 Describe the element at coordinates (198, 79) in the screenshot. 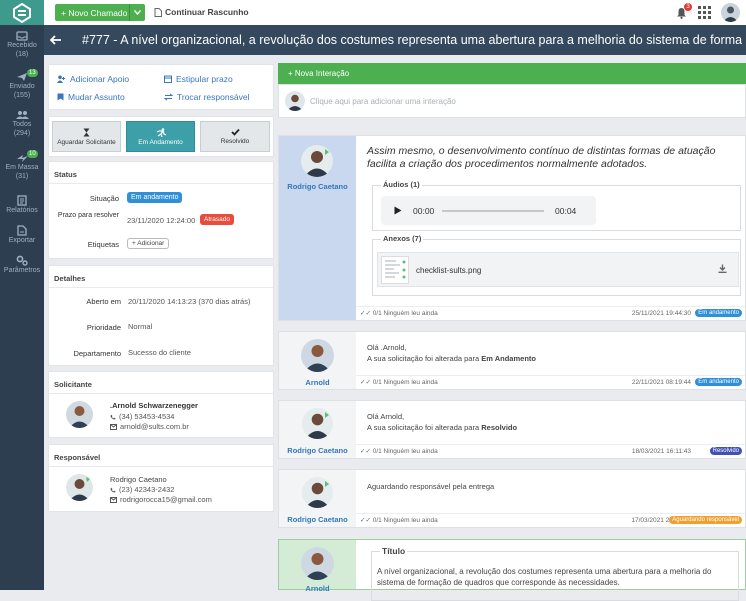

I see `set-deadline-link: Estipular prazo` at that location.